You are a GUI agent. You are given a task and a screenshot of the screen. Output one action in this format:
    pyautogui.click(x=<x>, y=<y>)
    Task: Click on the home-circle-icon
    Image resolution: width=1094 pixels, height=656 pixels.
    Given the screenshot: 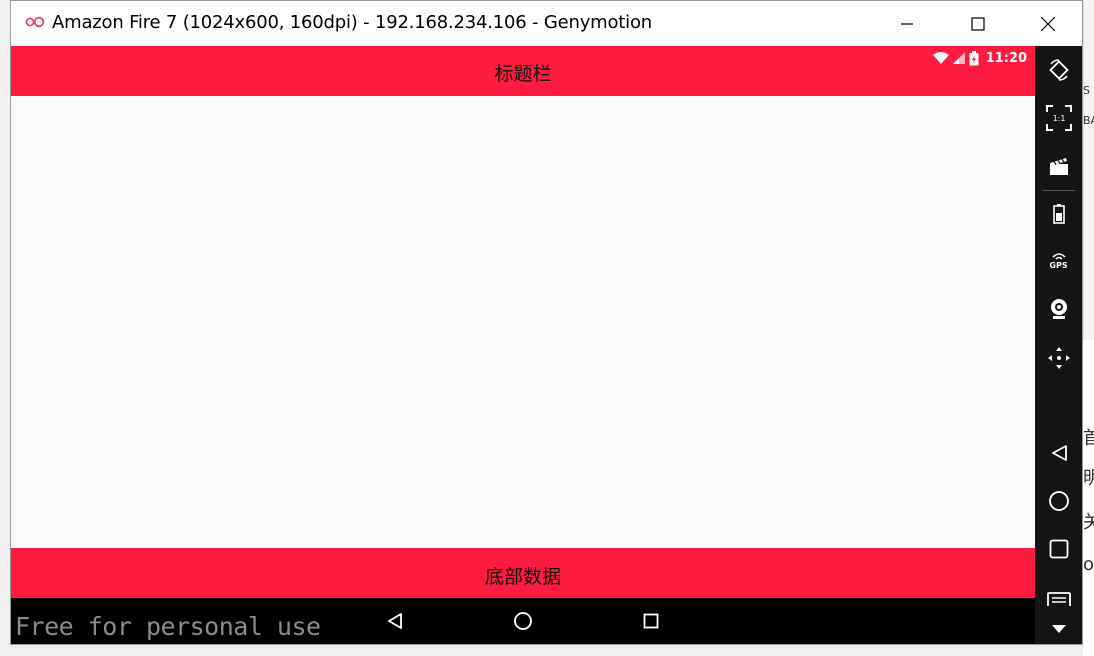 What is the action you would take?
    pyautogui.click(x=523, y=621)
    